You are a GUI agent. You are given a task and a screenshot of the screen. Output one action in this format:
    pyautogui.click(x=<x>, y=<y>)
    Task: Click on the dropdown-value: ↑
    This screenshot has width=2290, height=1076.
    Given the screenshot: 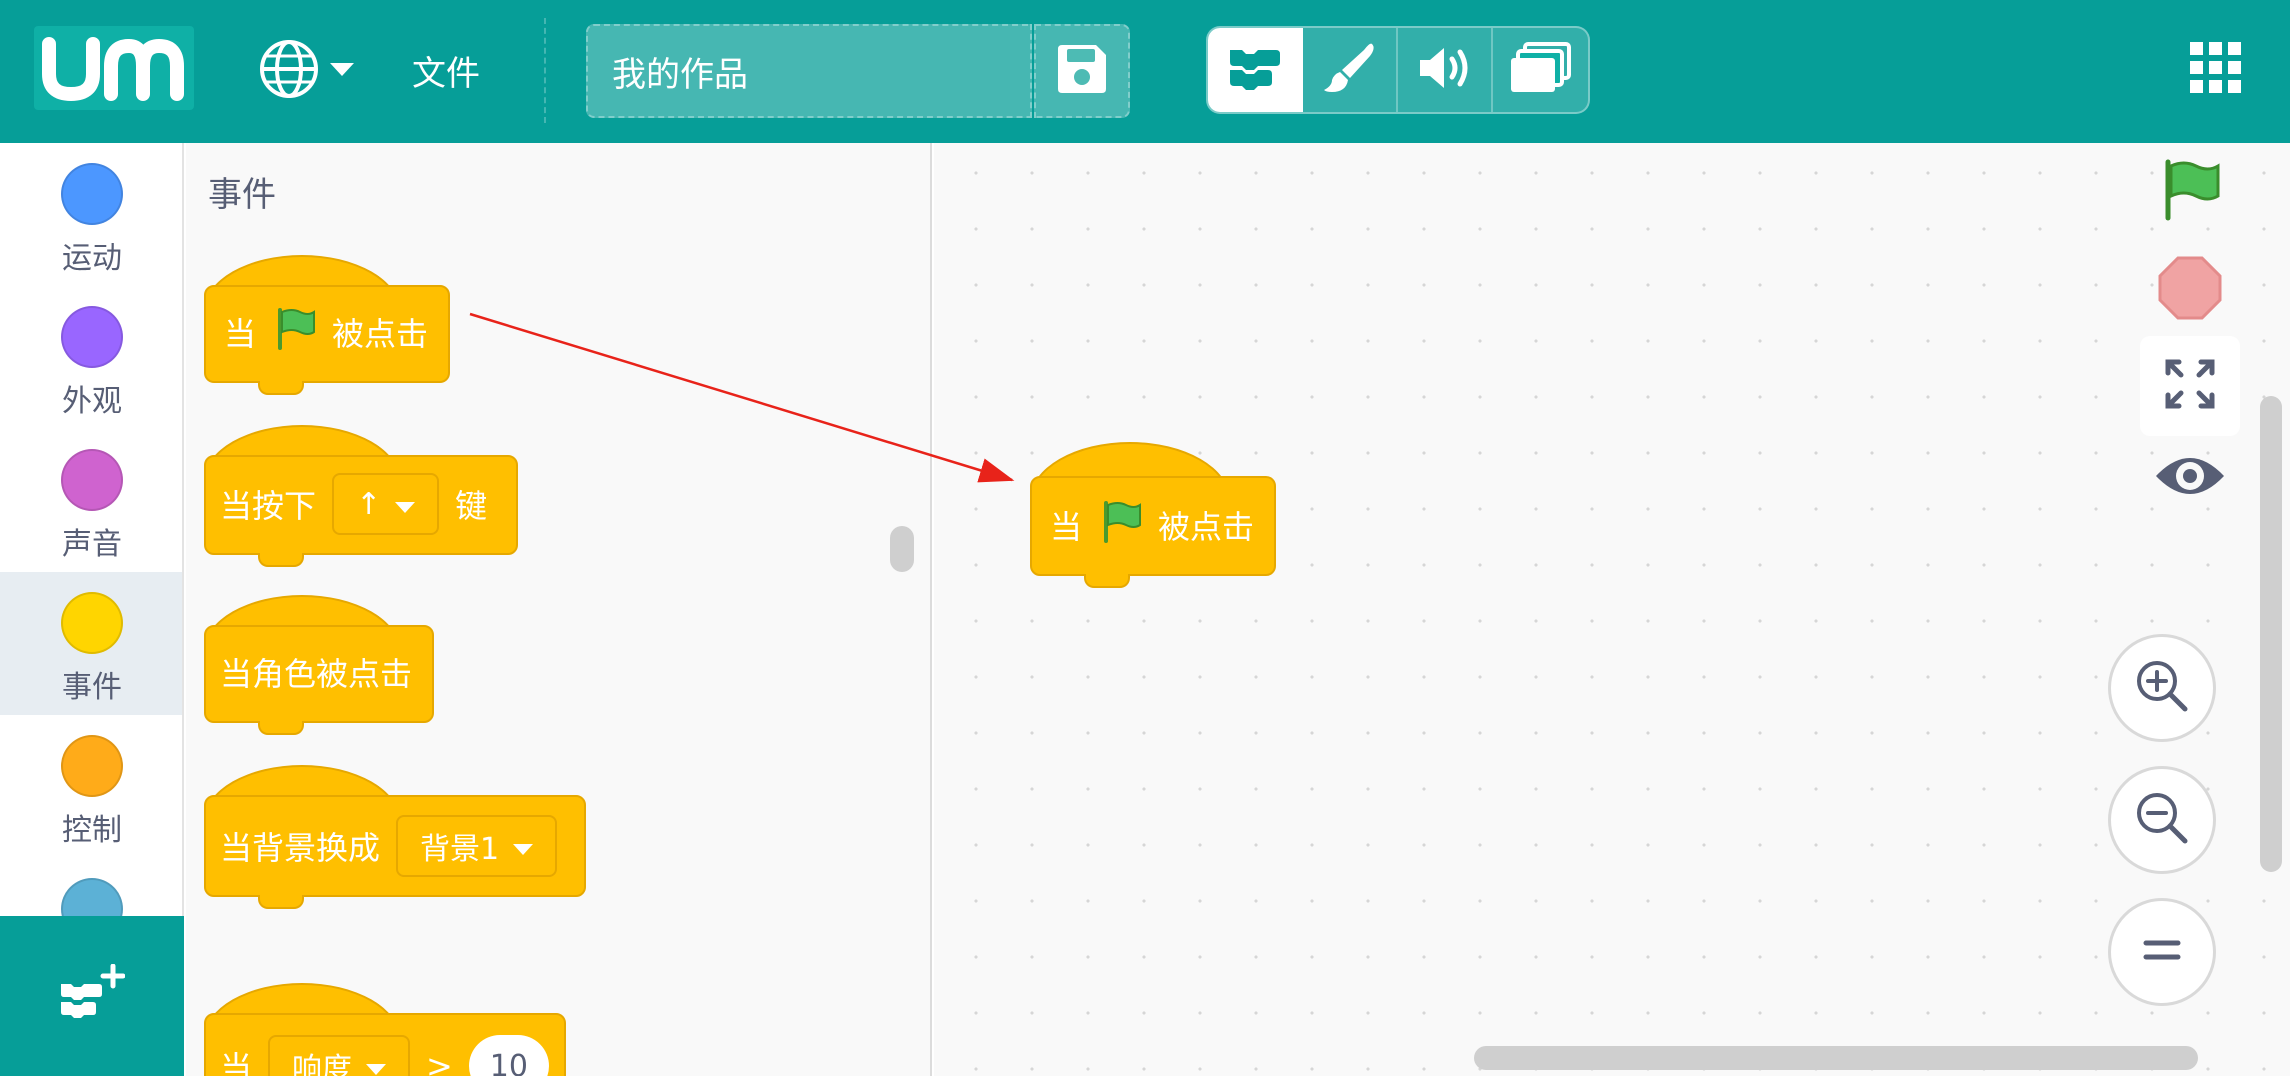 What is the action you would take?
    pyautogui.click(x=369, y=504)
    